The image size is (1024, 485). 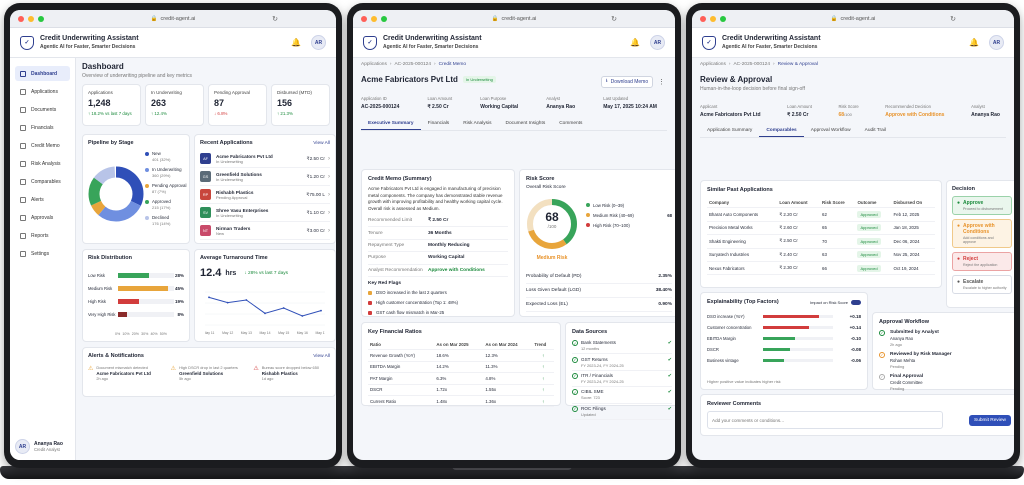 What do you see at coordinates (798, 64) in the screenshot?
I see `breadcrumb-item: Review & Approval` at bounding box center [798, 64].